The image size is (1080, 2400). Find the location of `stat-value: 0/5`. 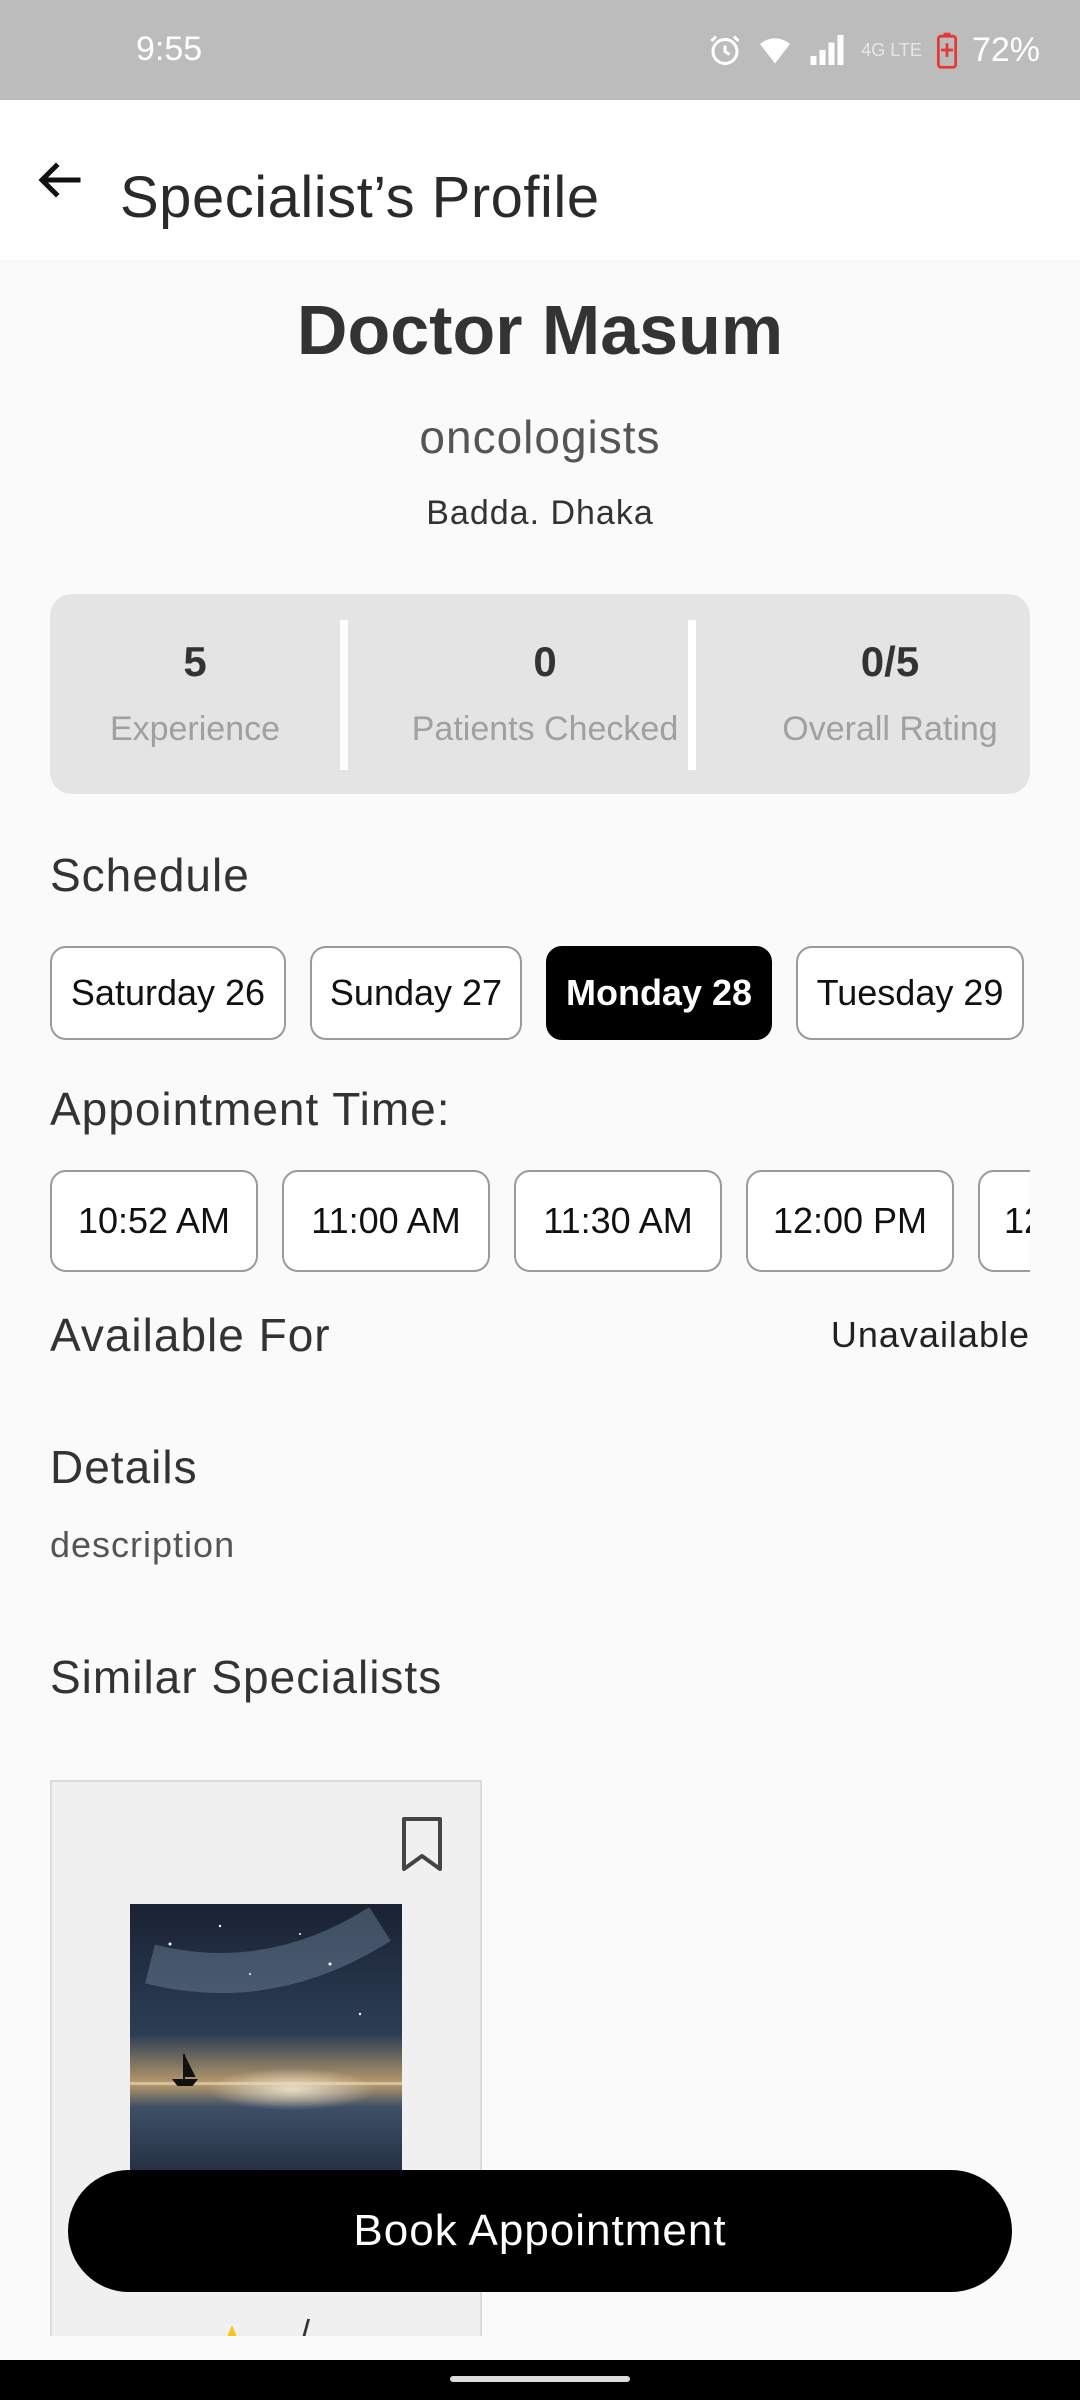

stat-value: 0/5 is located at coordinates (890, 661).